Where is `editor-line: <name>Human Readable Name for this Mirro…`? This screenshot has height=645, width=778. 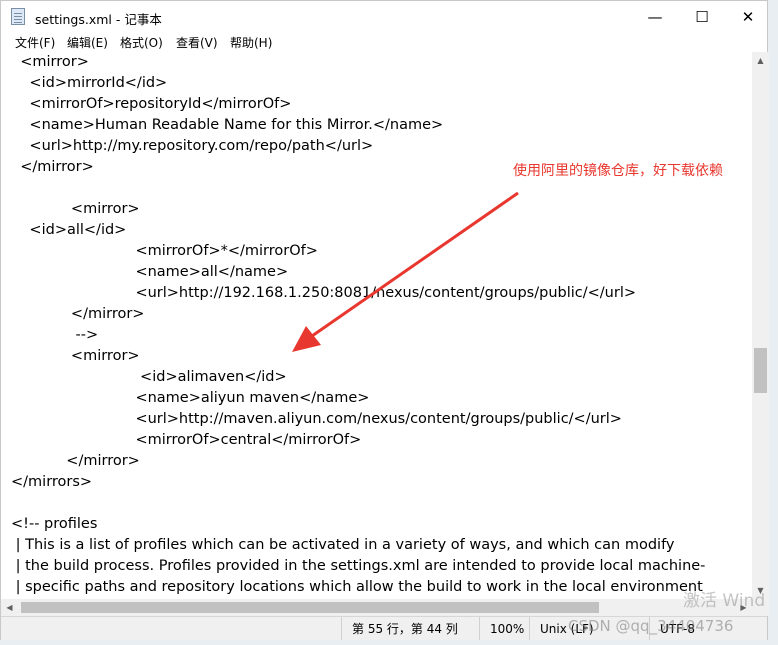
editor-line: <name>Human Readable Name for this Mirro… is located at coordinates (227, 125).